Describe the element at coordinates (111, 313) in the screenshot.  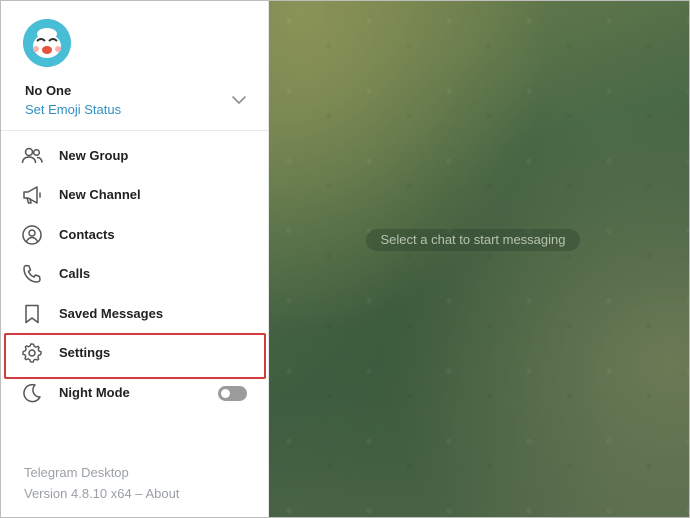
I see `menu-item-label: Saved Messages` at that location.